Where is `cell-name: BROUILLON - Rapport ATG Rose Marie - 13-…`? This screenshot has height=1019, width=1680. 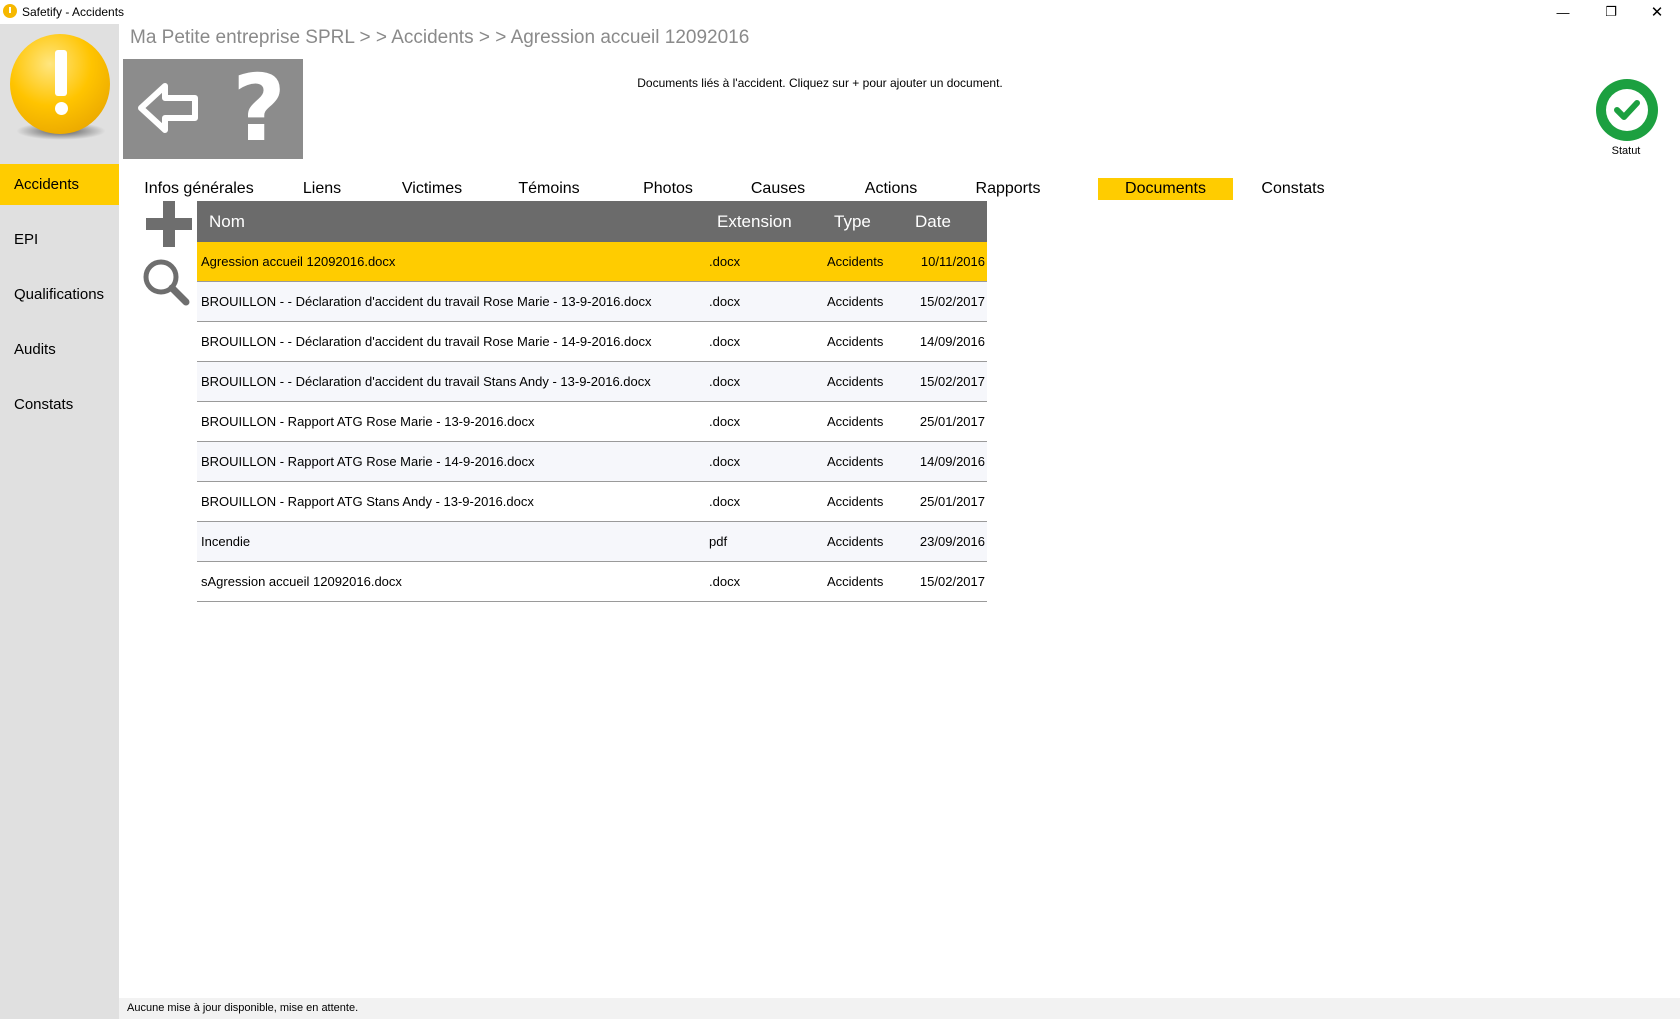 cell-name: BROUILLON - Rapport ATG Rose Marie - 13-… is located at coordinates (368, 421).